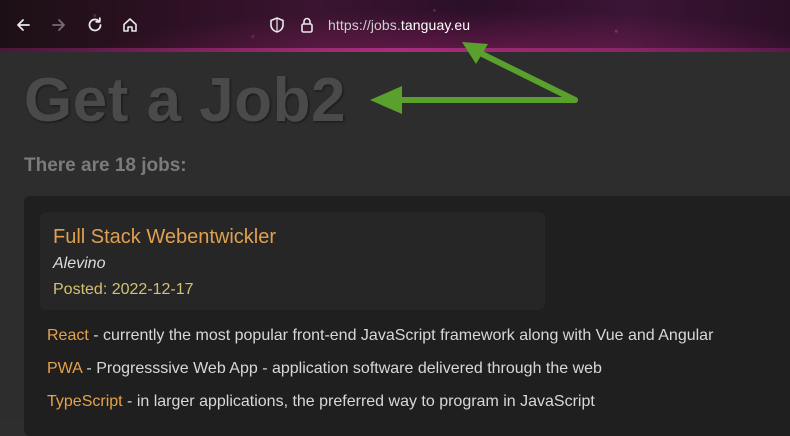  I want to click on skill-name: PWA, so click(64, 368).